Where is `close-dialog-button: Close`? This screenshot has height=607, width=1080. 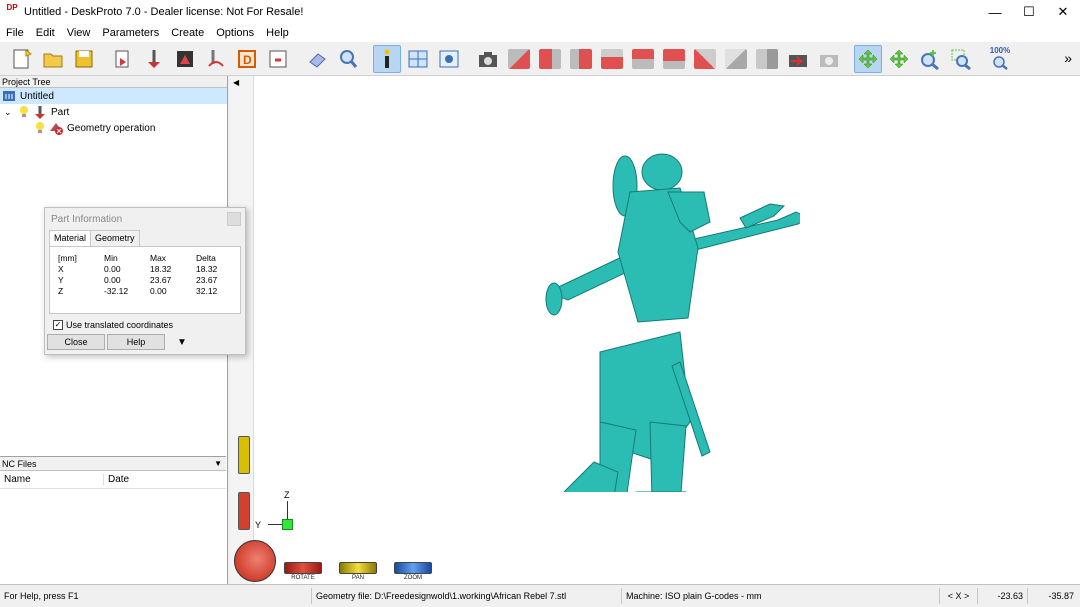
close-dialog-button: Close is located at coordinates (76, 342).